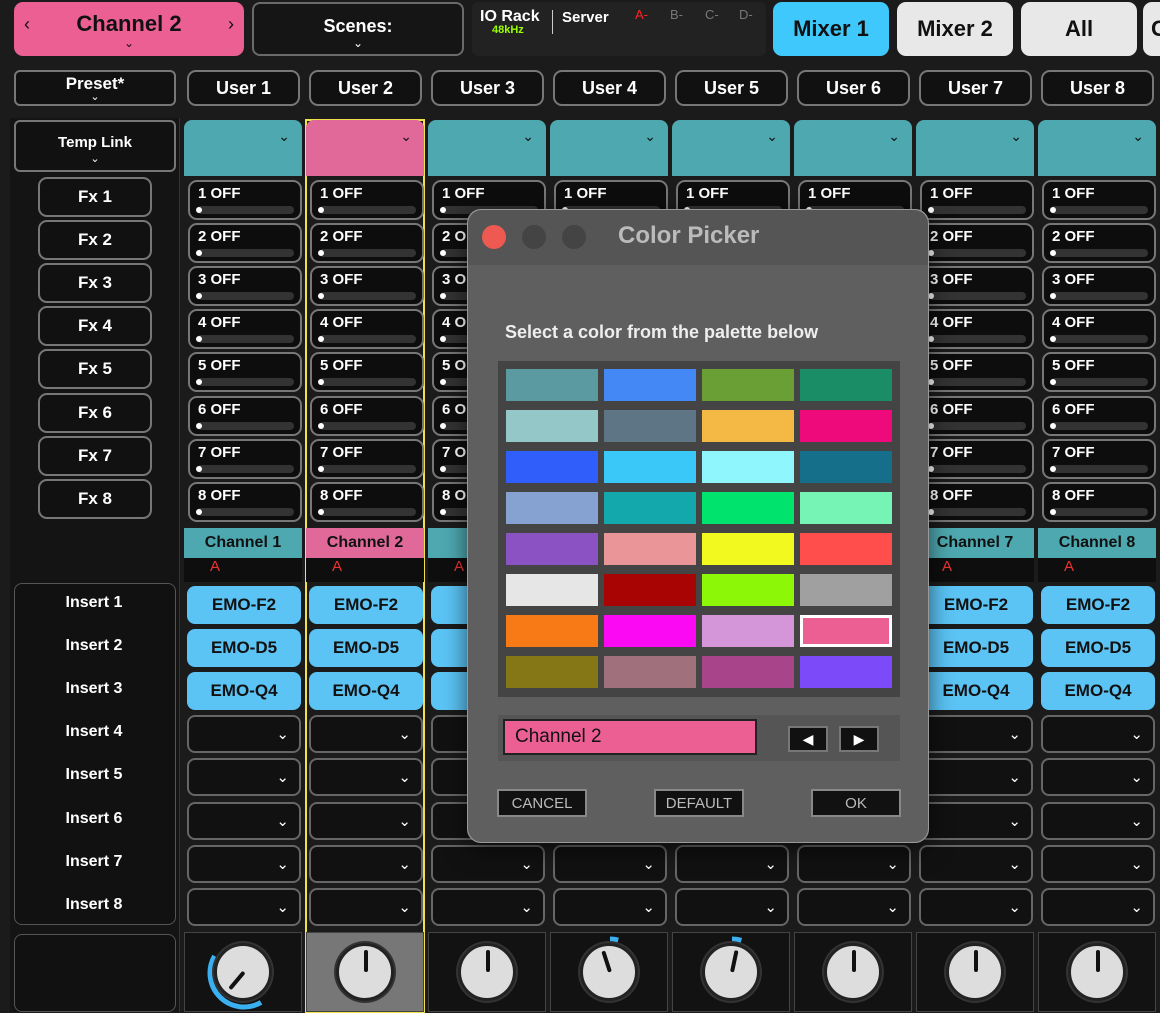 The width and height of the screenshot is (1160, 1013). I want to click on user-button-7: User 7, so click(975, 88).